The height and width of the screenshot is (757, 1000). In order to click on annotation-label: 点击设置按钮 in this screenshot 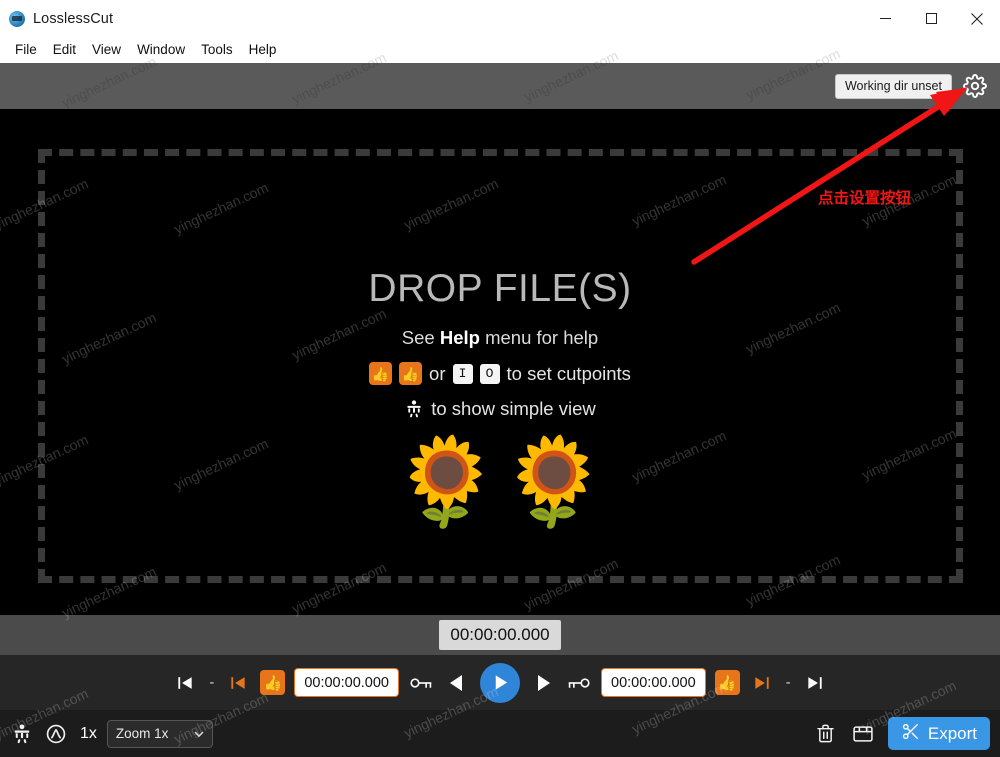, I will do `click(865, 198)`.